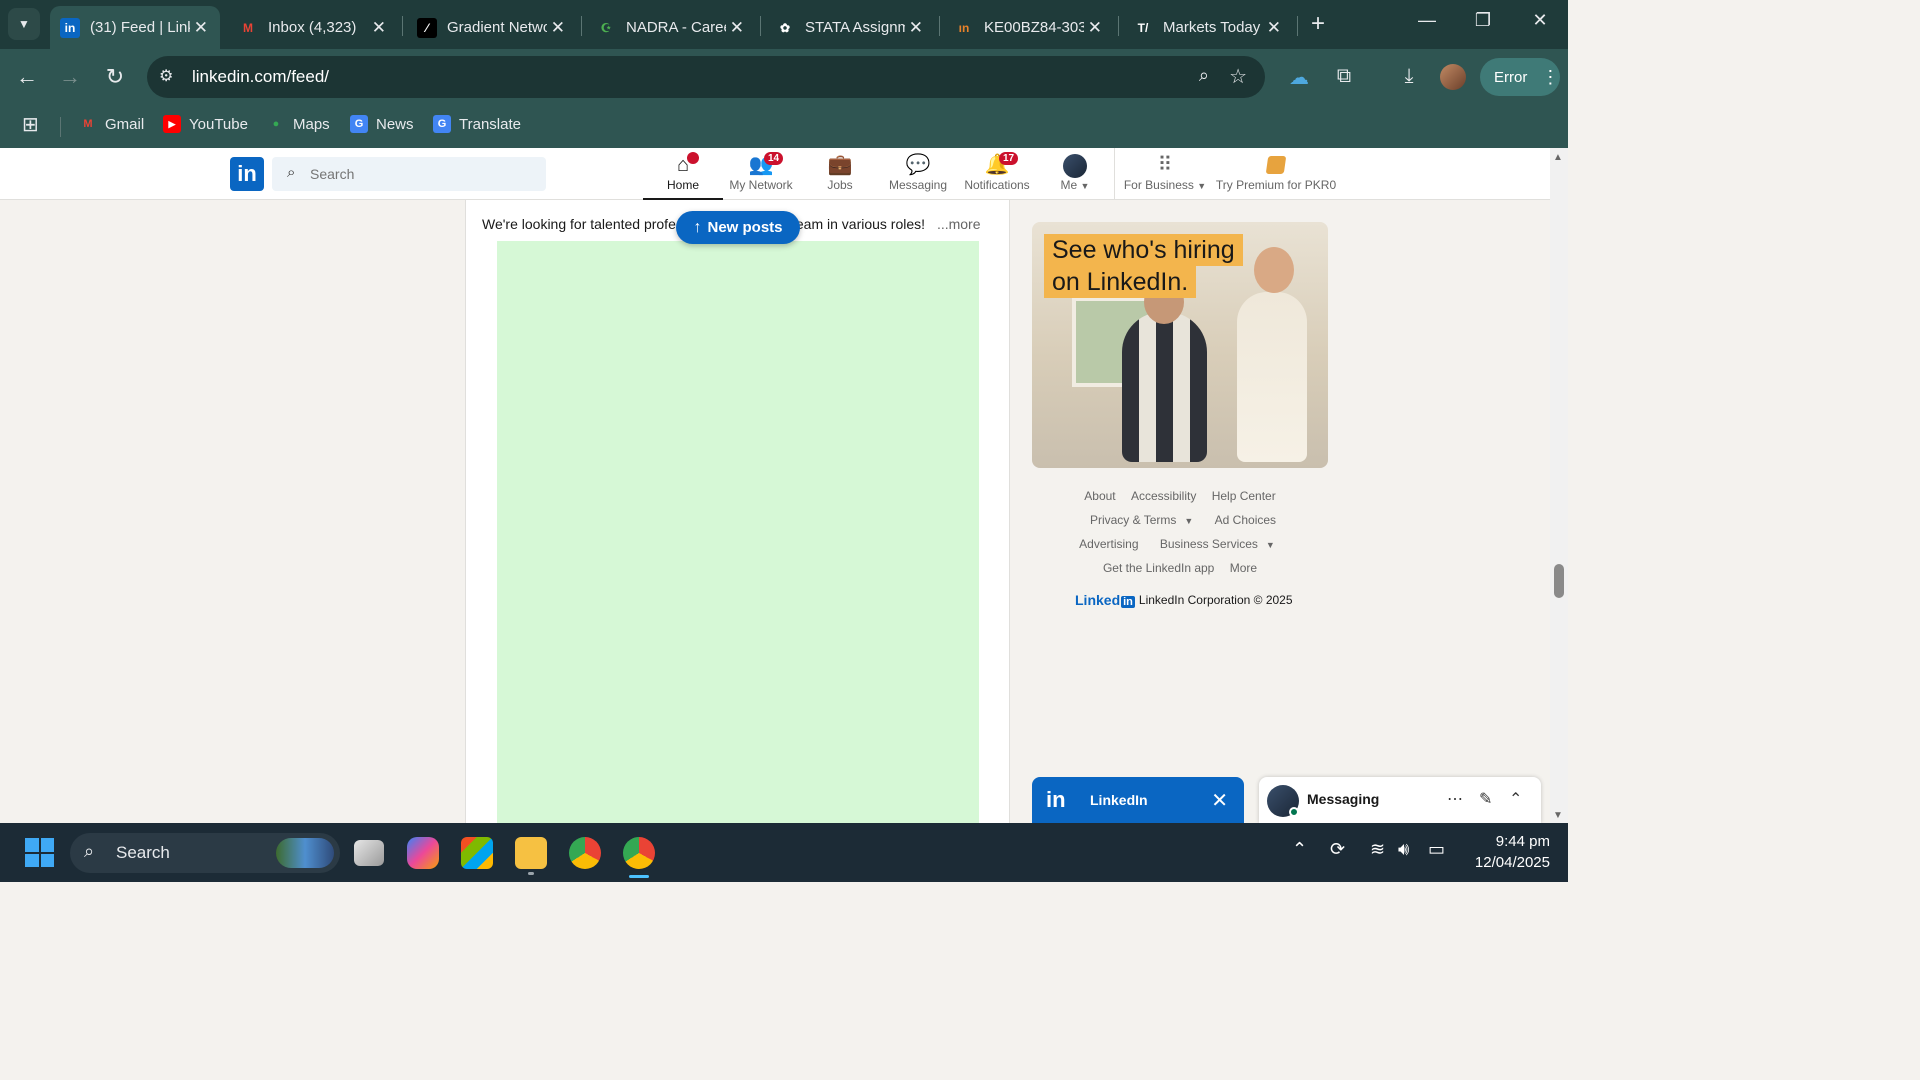 Image resolution: width=1920 pixels, height=1080 pixels. I want to click on scroll-up-icon: ▲, so click(1558, 157).